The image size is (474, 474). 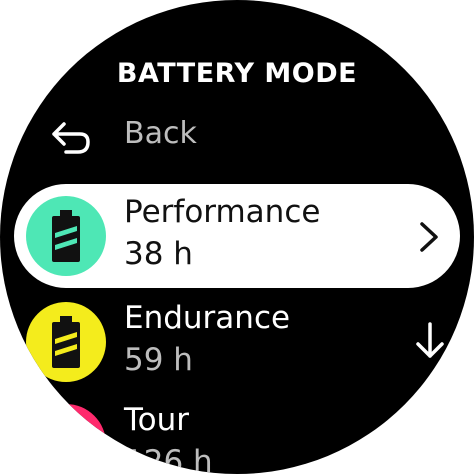 What do you see at coordinates (207, 318) in the screenshot?
I see `mode-name: Endurance` at bounding box center [207, 318].